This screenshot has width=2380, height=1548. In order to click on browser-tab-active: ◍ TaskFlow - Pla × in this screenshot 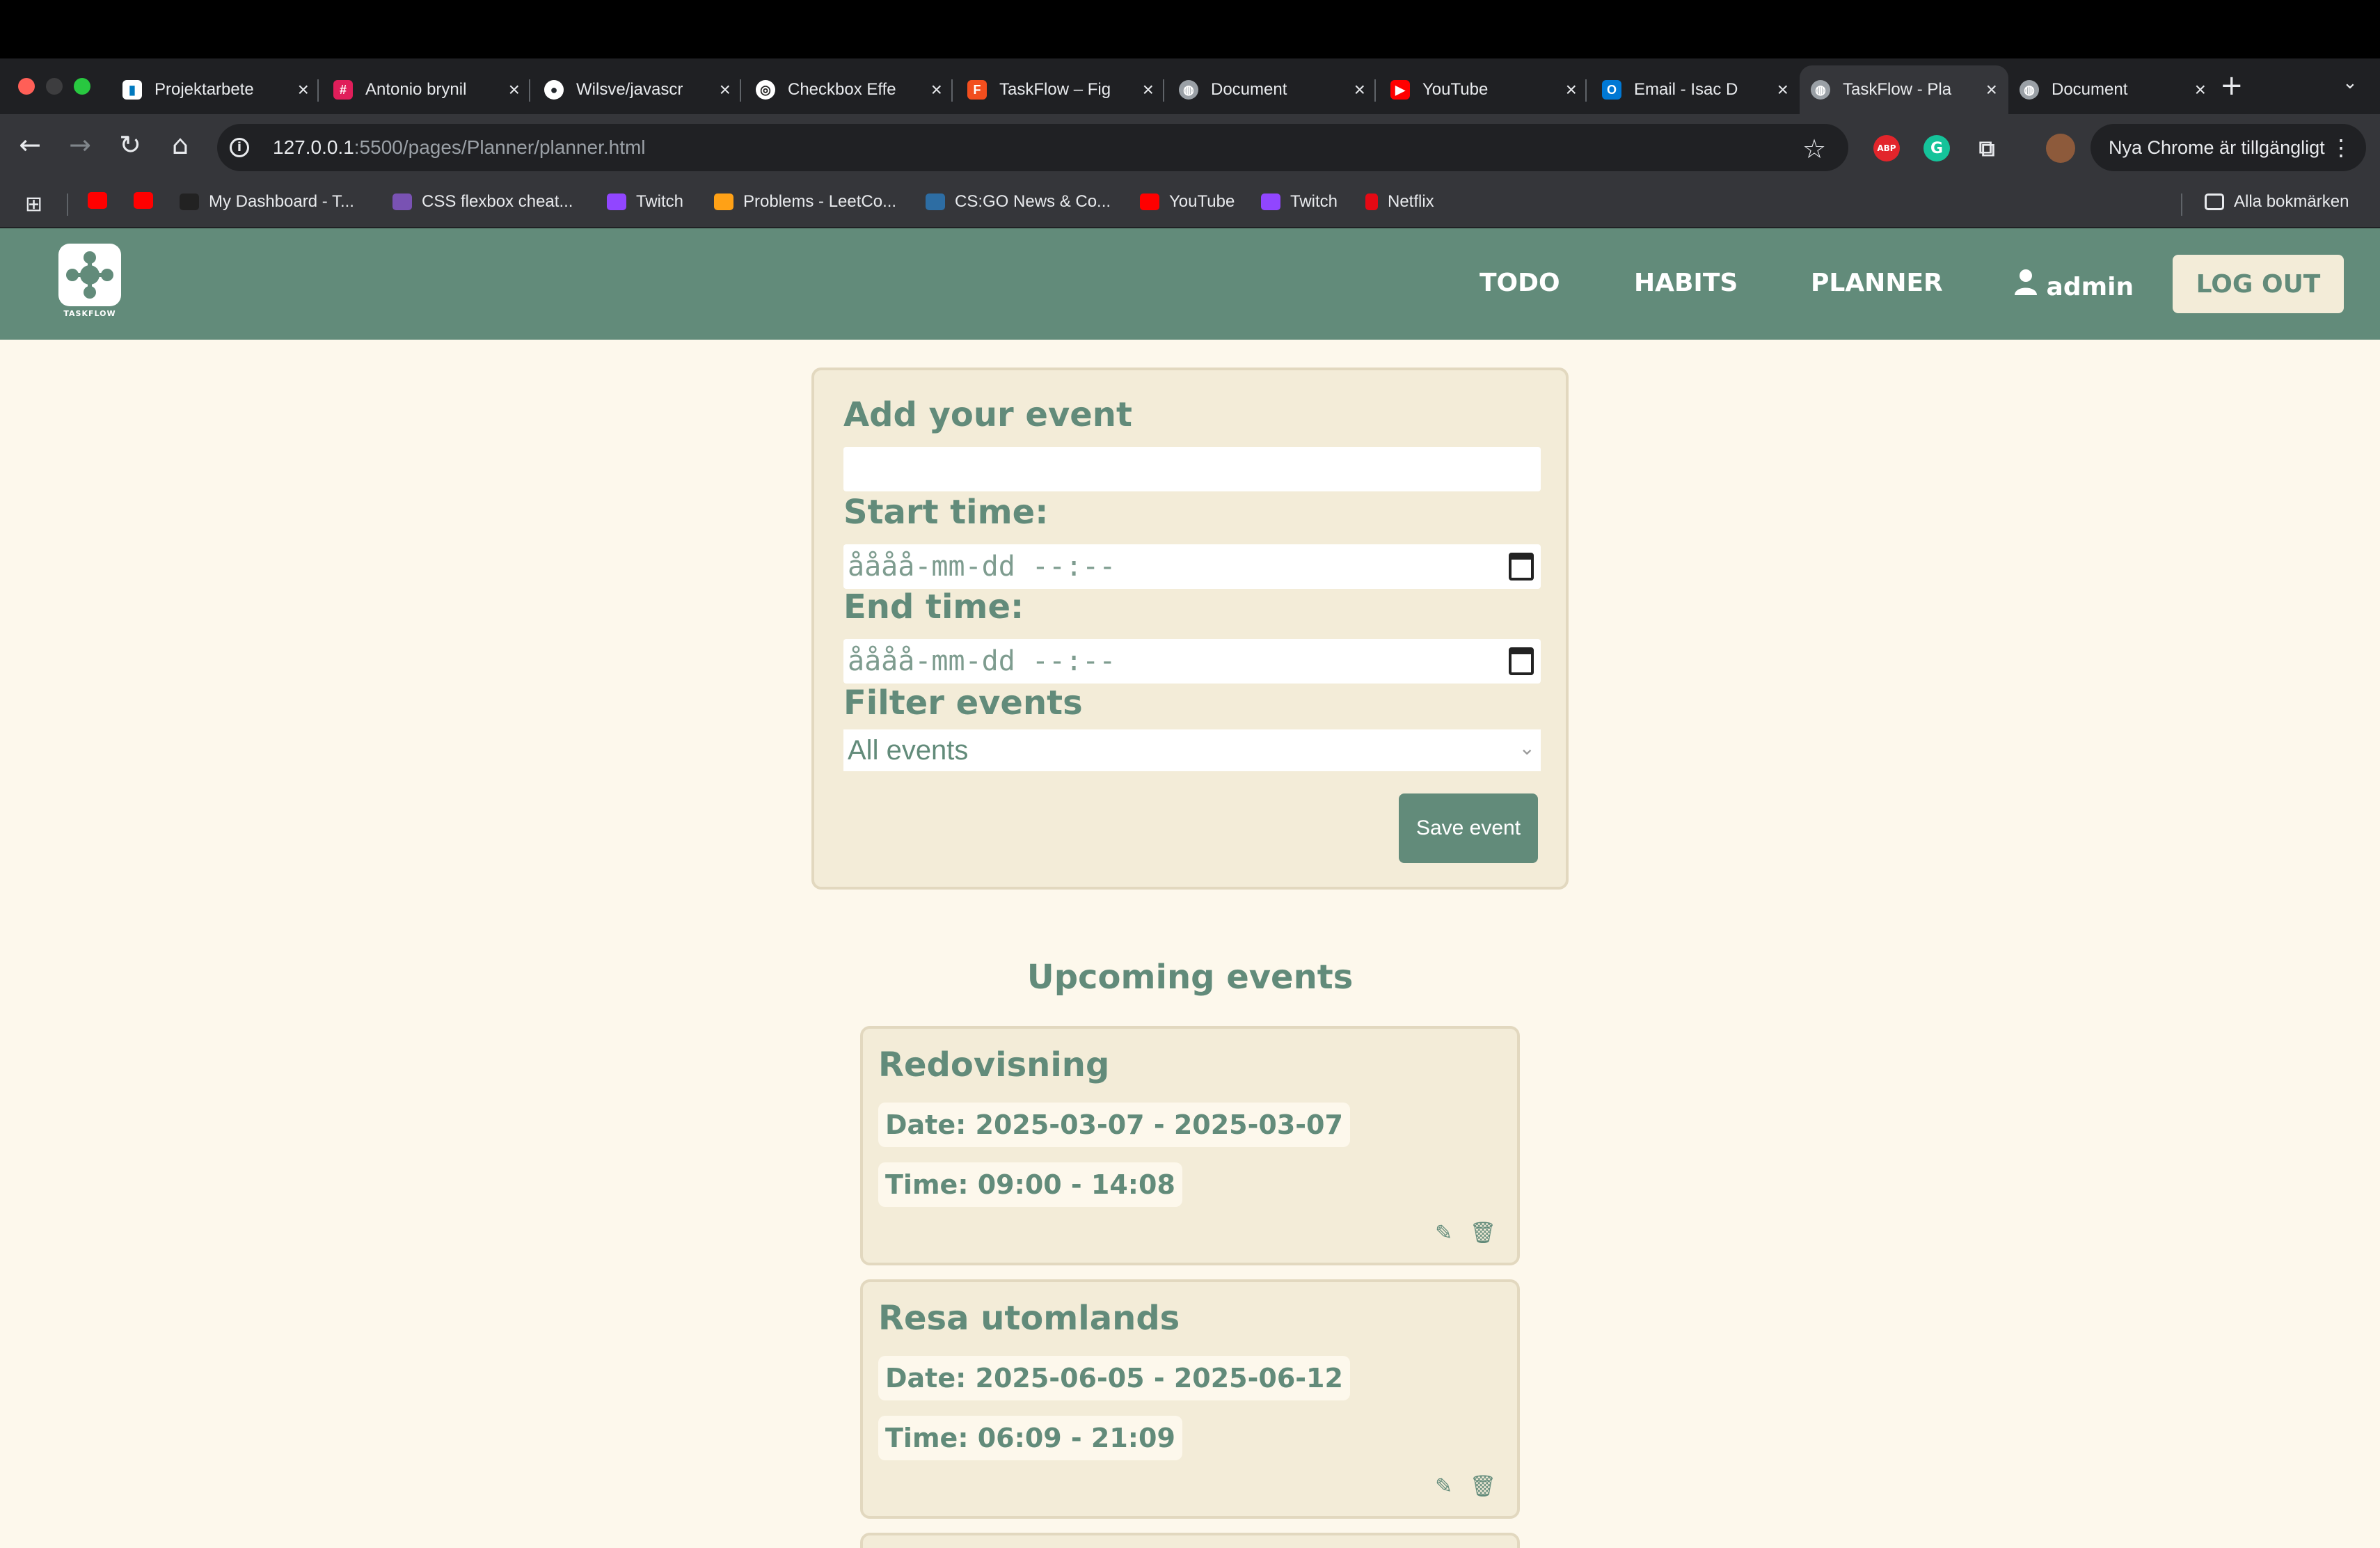, I will do `click(1904, 89)`.